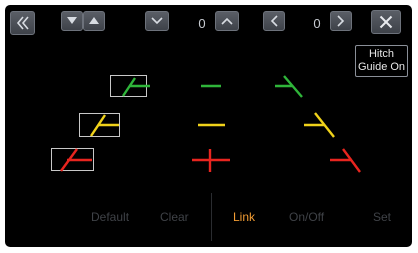 The width and height of the screenshot is (418, 253). What do you see at coordinates (211, 217) in the screenshot?
I see `bottom-bar-divider` at bounding box center [211, 217].